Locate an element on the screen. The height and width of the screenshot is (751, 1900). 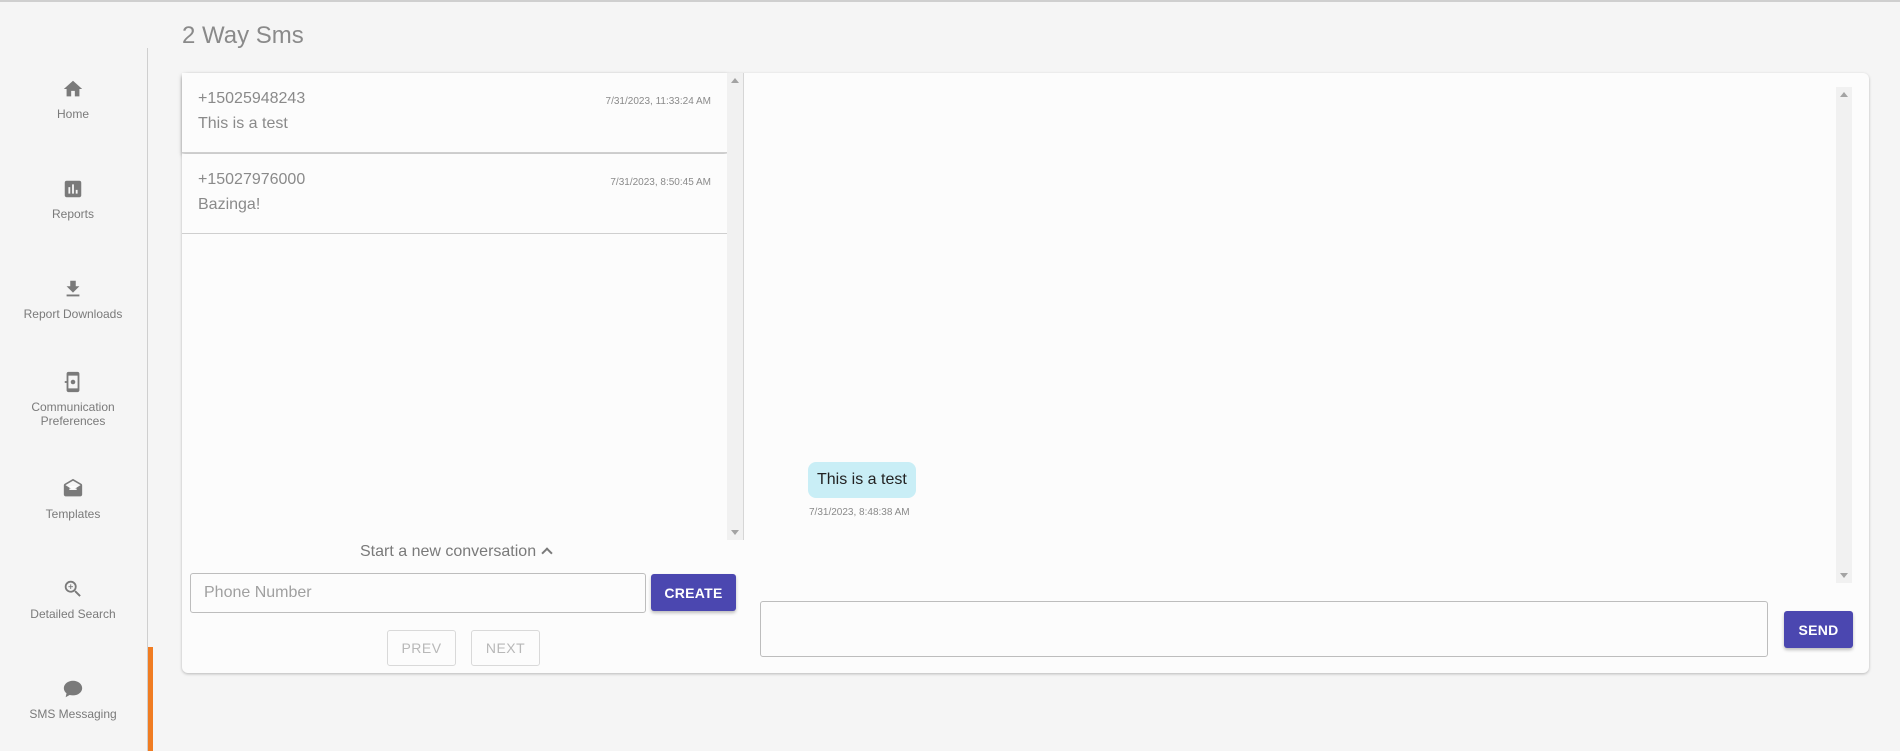
sidebar-item-label: Templates is located at coordinates (73, 514).